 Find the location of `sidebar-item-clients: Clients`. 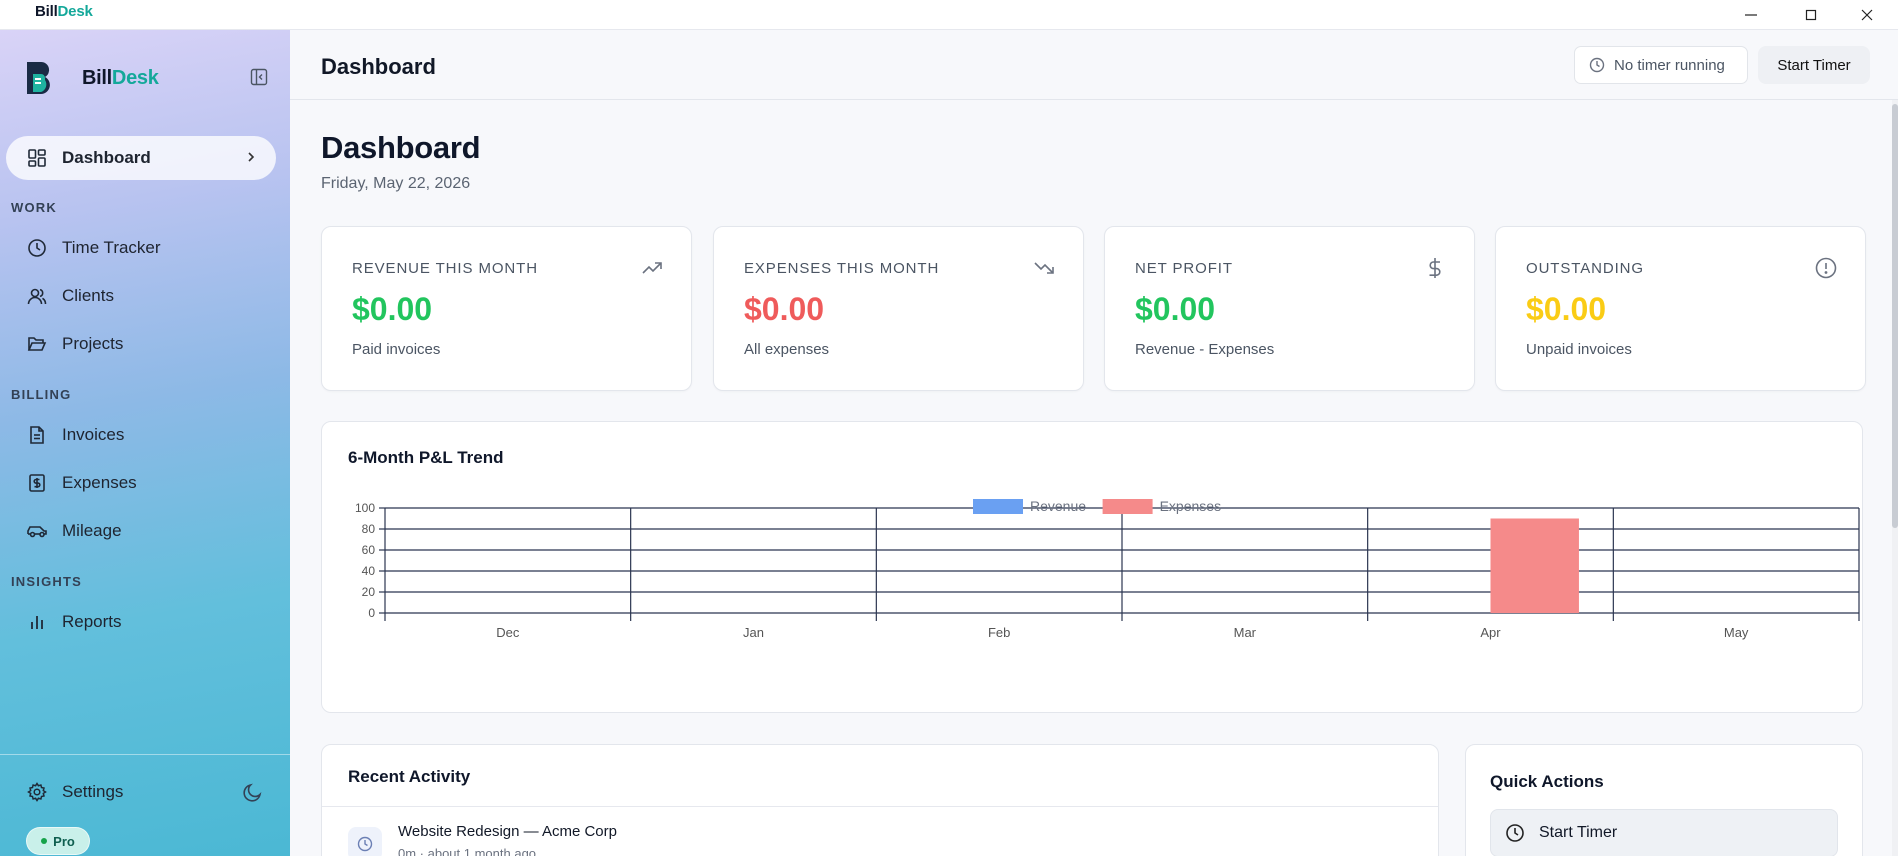

sidebar-item-clients: Clients is located at coordinates (141, 296).